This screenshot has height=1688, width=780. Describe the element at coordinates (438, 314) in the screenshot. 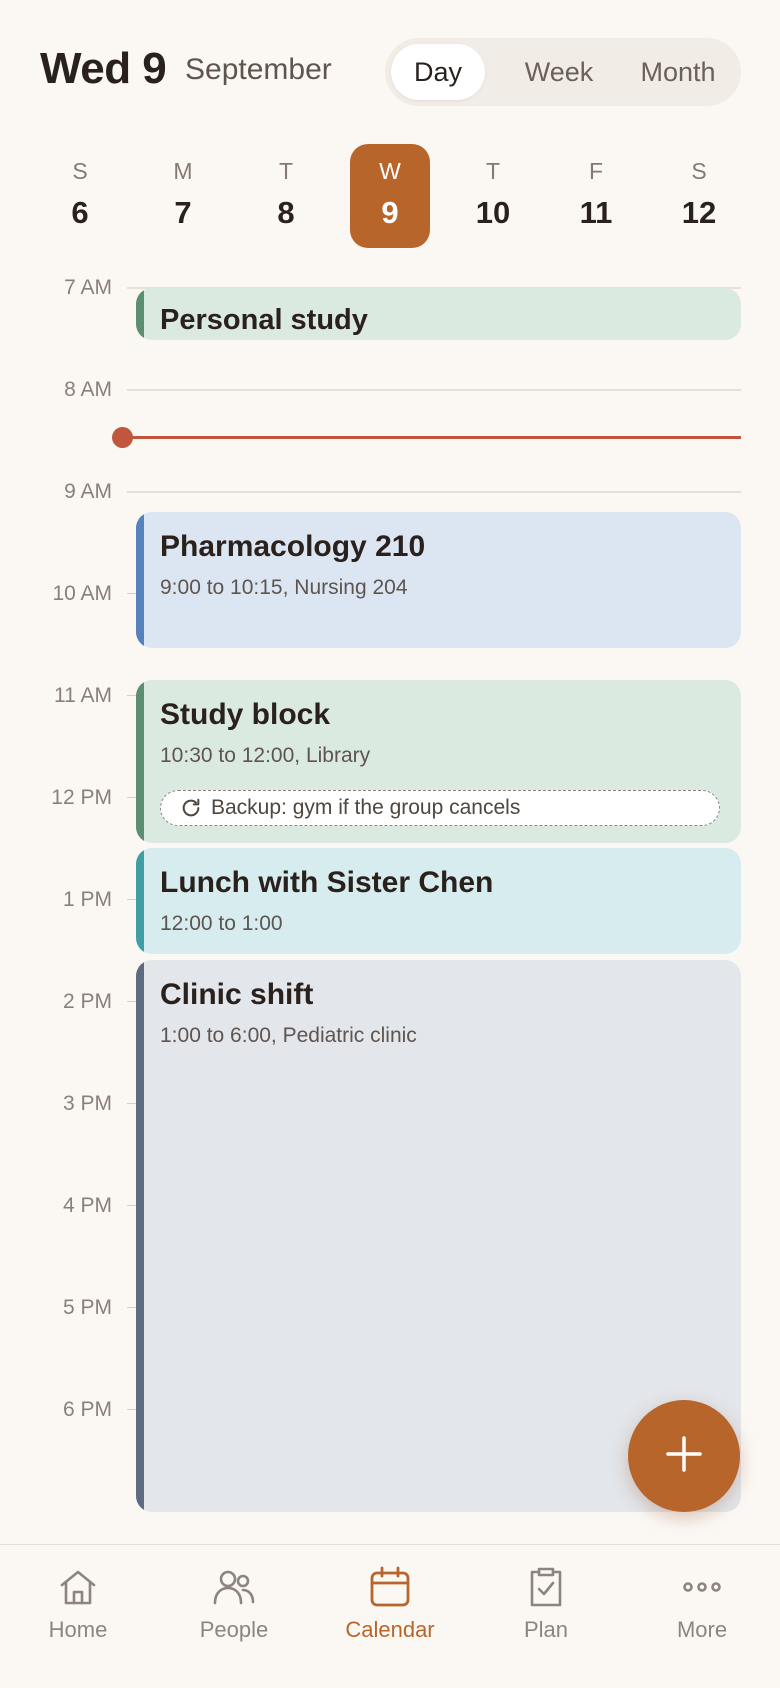

I see `event-personal-study: Personal study` at that location.